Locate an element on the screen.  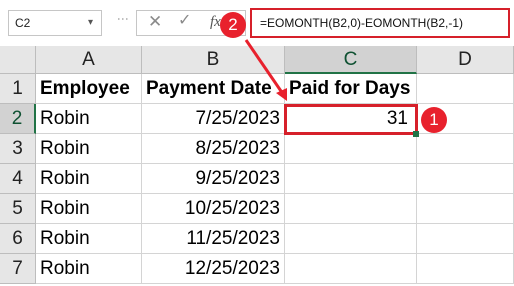
row-header-2: 2 is located at coordinates (18, 119).